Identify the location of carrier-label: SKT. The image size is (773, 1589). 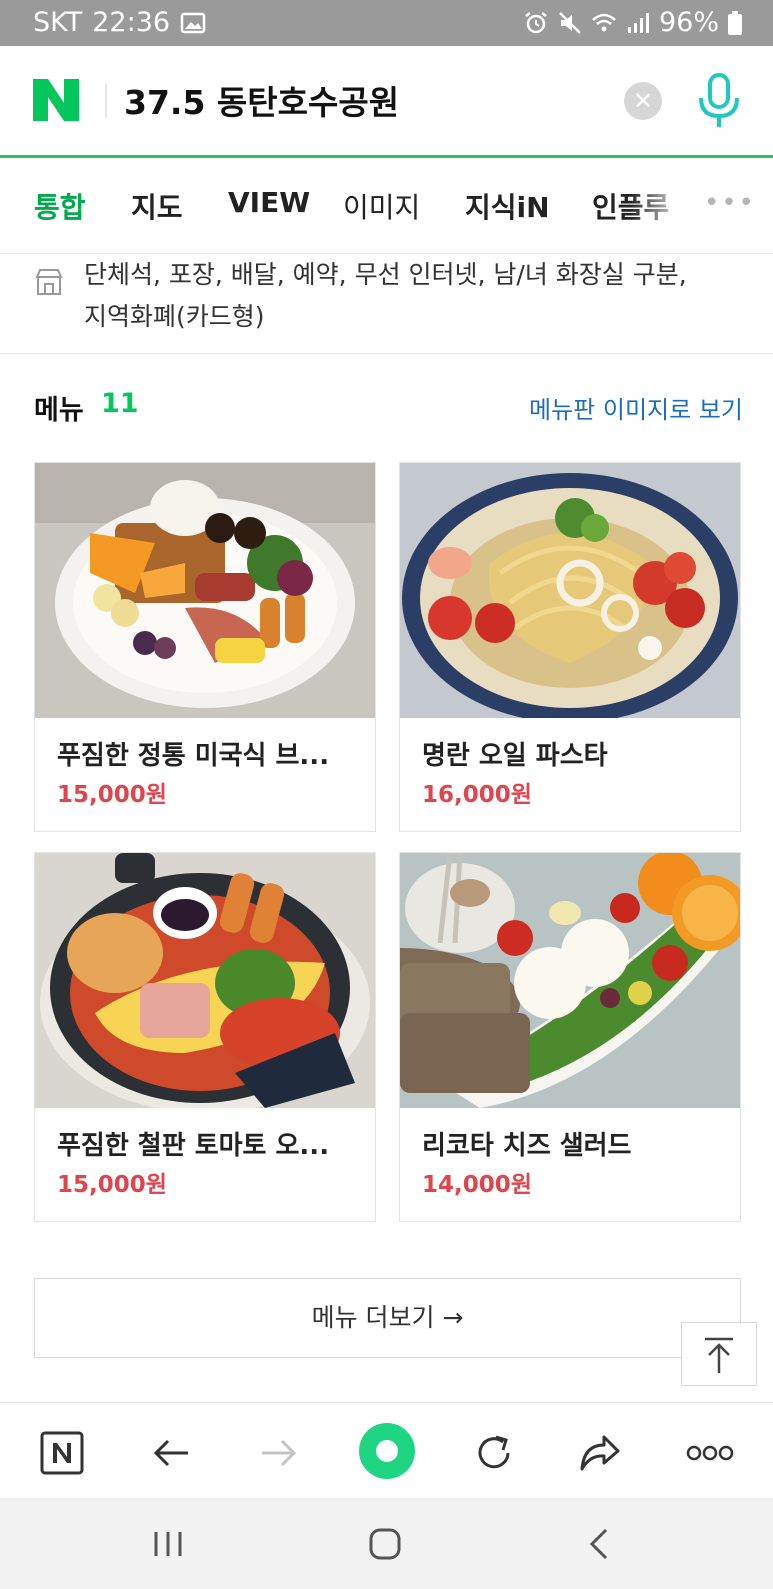
(58, 22).